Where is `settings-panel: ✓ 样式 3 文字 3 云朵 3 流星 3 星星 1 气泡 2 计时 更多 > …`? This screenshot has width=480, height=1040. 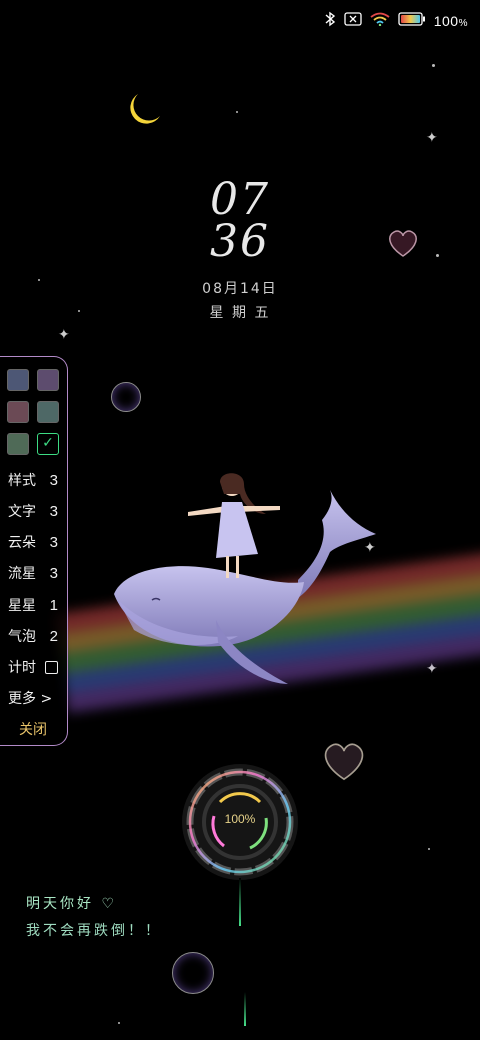 settings-panel: ✓ 样式 3 文字 3 云朵 3 流星 3 星星 1 气泡 2 计时 更多 > … is located at coordinates (34, 551).